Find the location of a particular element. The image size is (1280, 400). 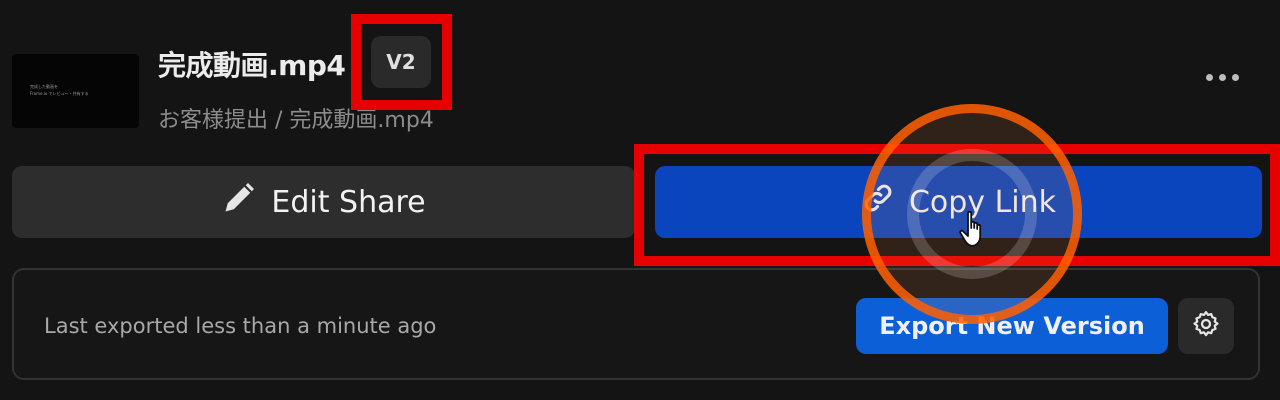

version-highlight-box is located at coordinates (401, 62).